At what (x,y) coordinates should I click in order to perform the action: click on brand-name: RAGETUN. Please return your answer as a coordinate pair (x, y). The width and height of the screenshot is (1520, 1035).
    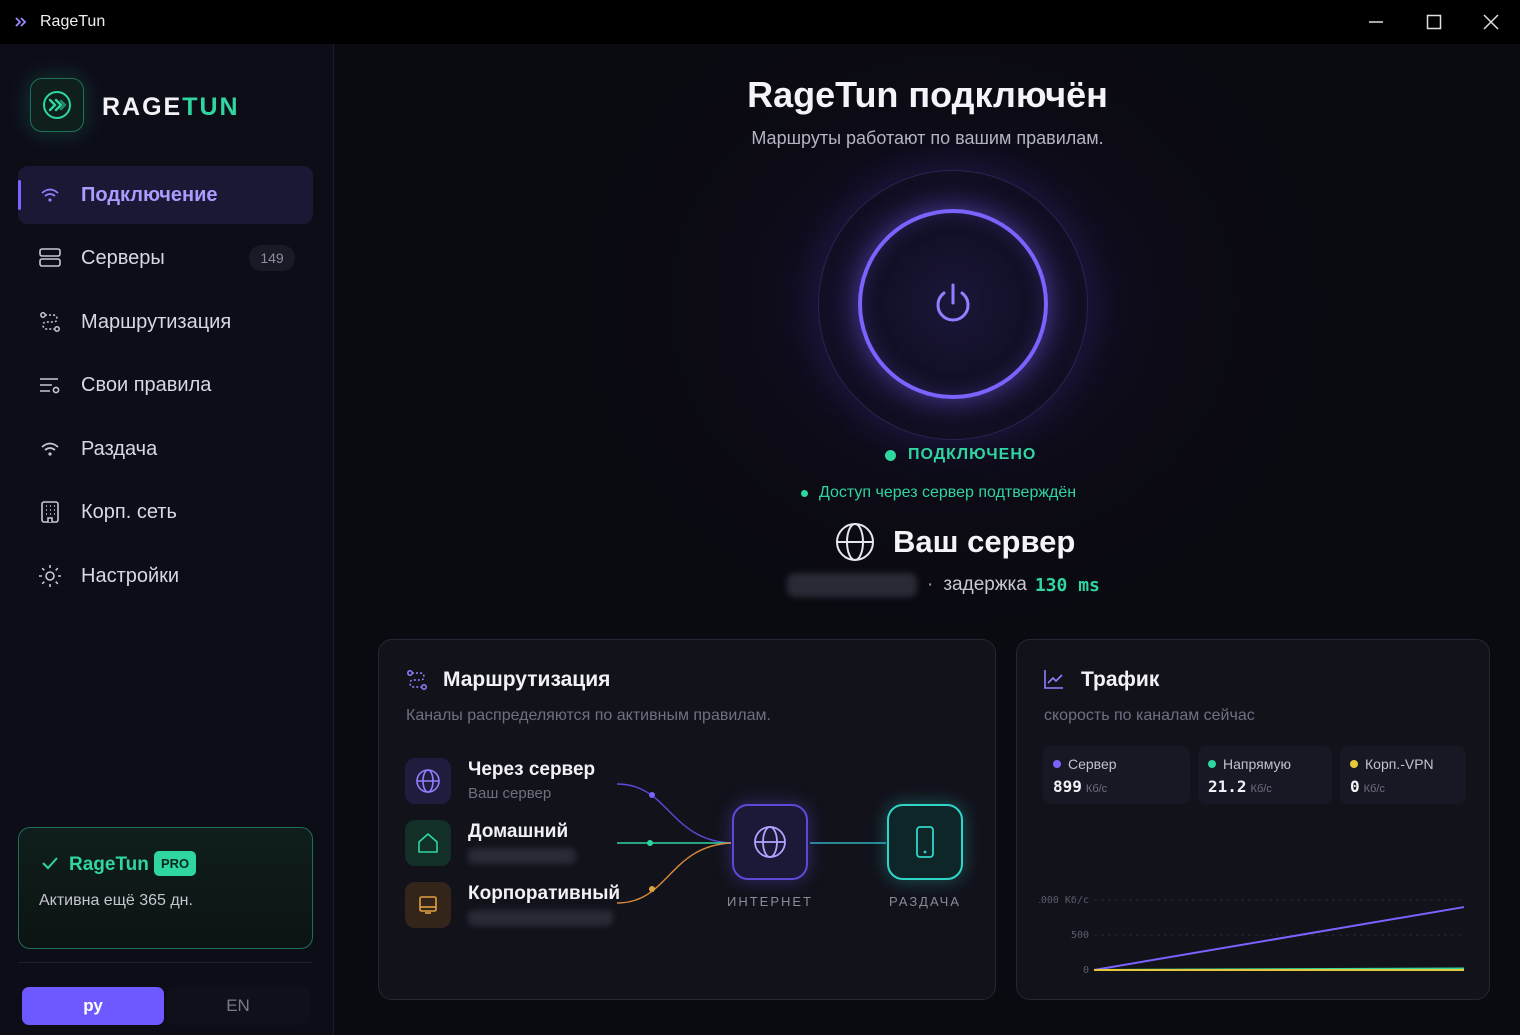
    Looking at the image, I should click on (171, 107).